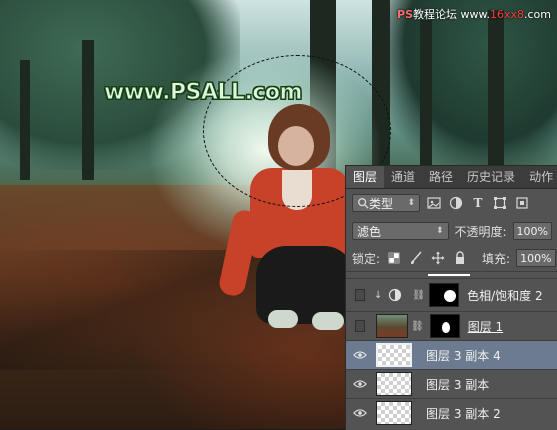 This screenshot has width=557, height=430. What do you see at coordinates (506, 14) in the screenshot?
I see `watermark-domain: 16xx8` at bounding box center [506, 14].